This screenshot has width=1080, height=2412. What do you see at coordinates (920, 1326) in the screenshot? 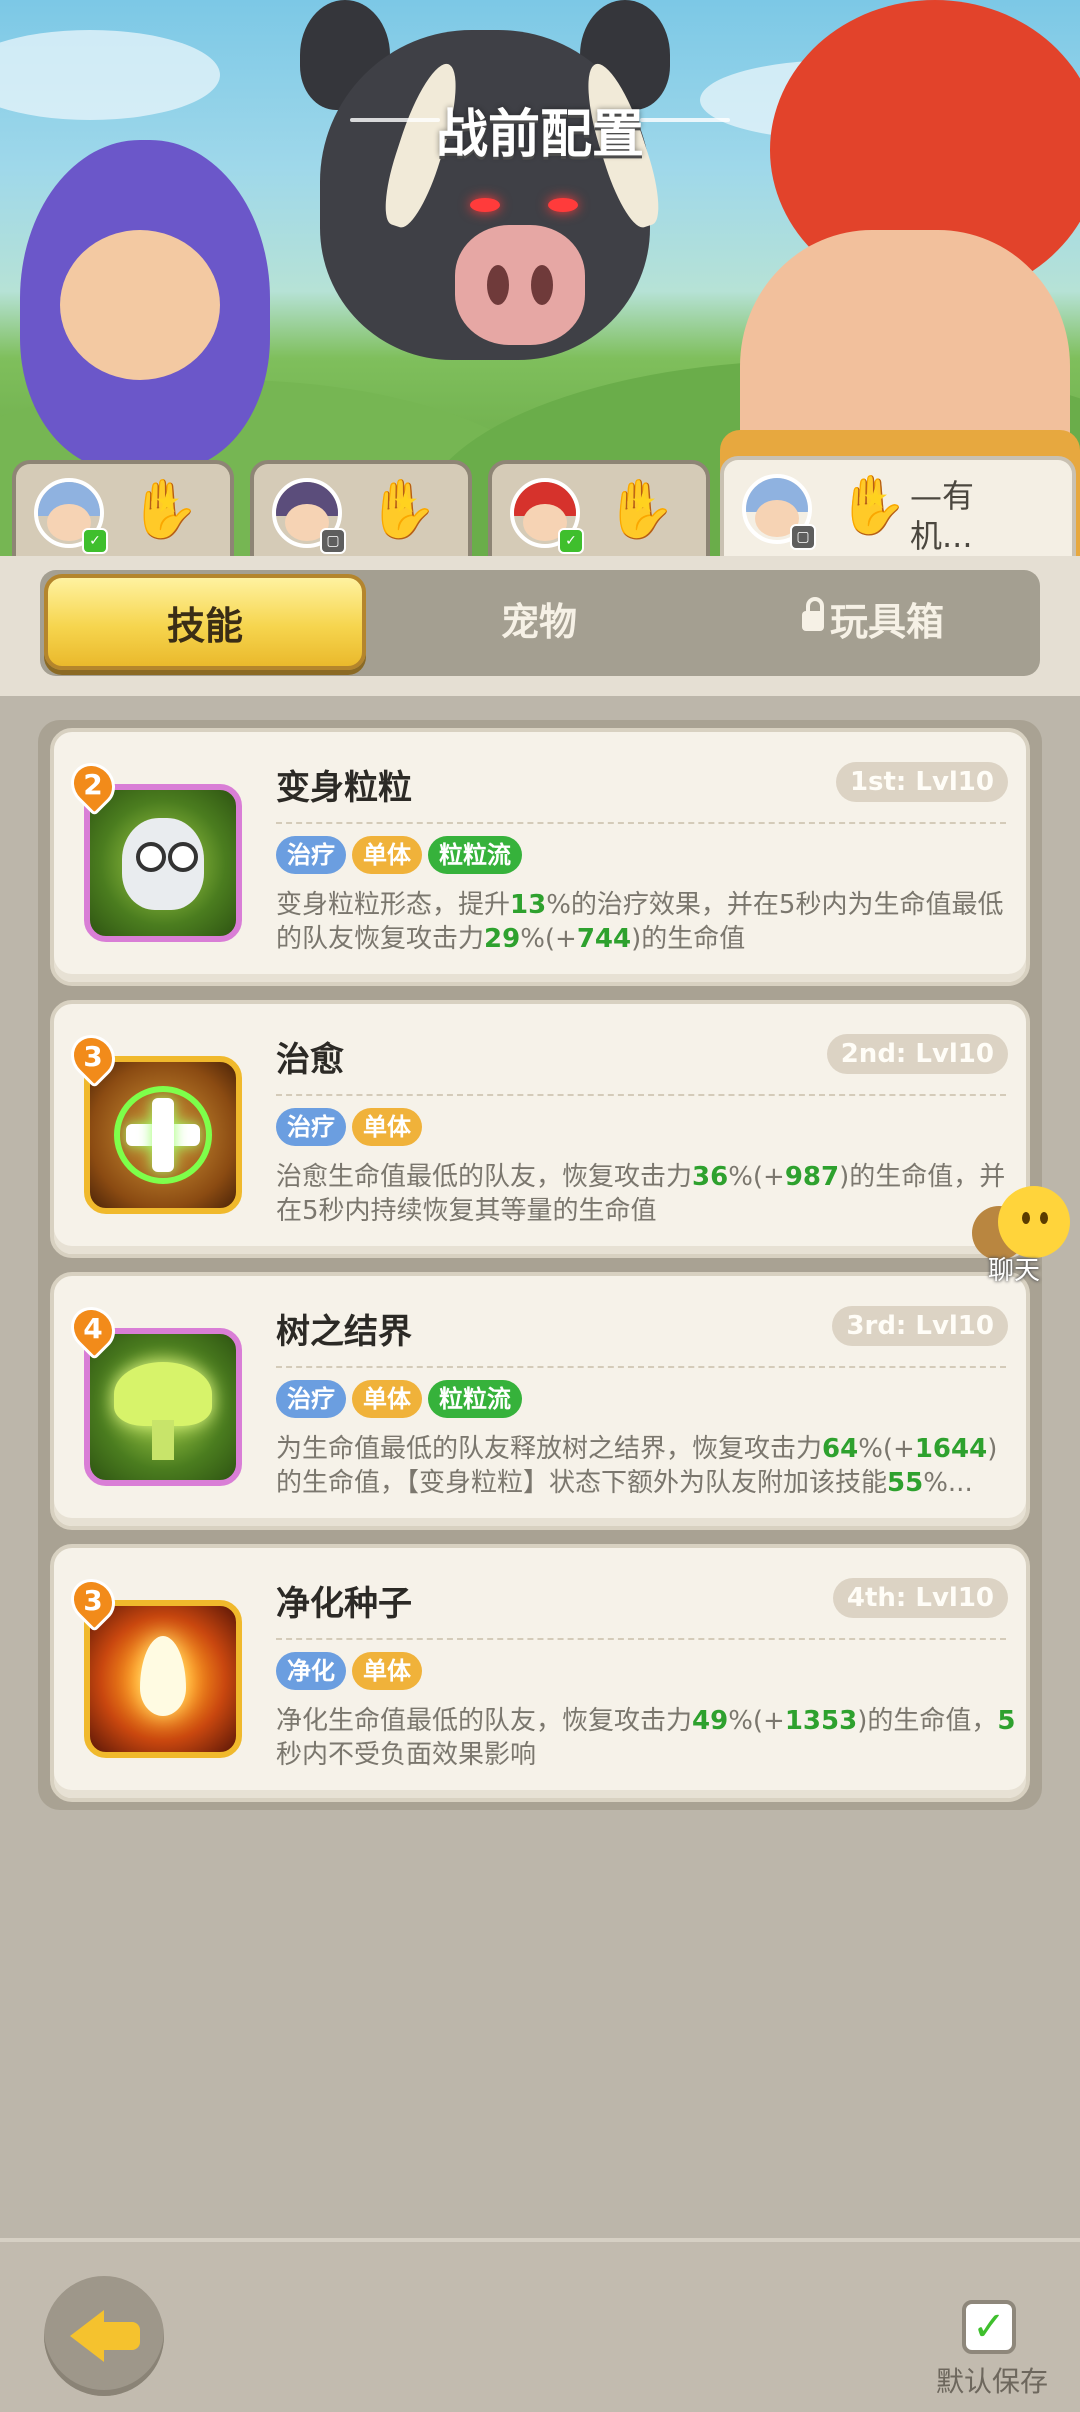
I see `skill-level-pill: 3rd: Lvl10` at bounding box center [920, 1326].